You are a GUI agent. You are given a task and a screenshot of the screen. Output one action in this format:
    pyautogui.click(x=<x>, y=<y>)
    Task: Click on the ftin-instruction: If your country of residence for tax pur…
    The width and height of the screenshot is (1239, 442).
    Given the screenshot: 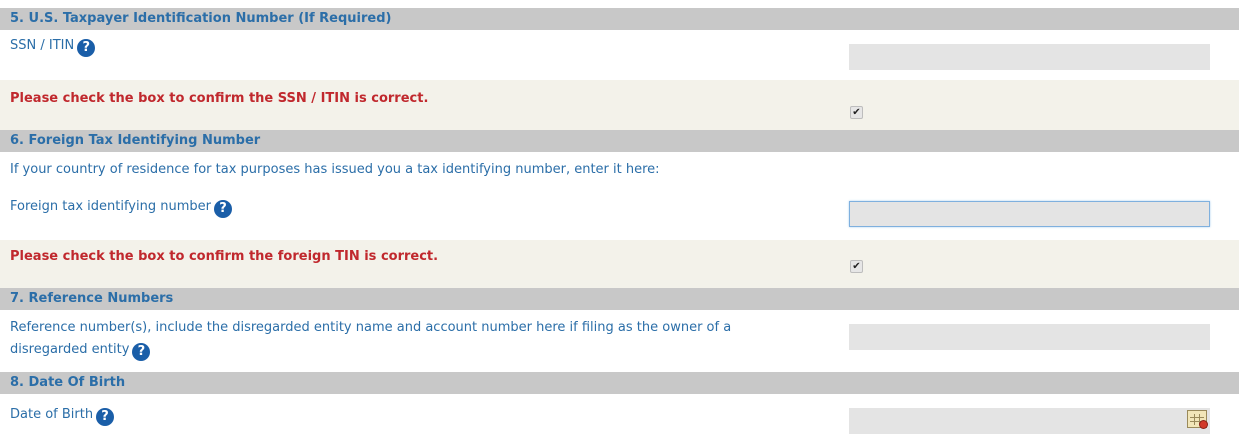 What is the action you would take?
    pyautogui.click(x=335, y=169)
    